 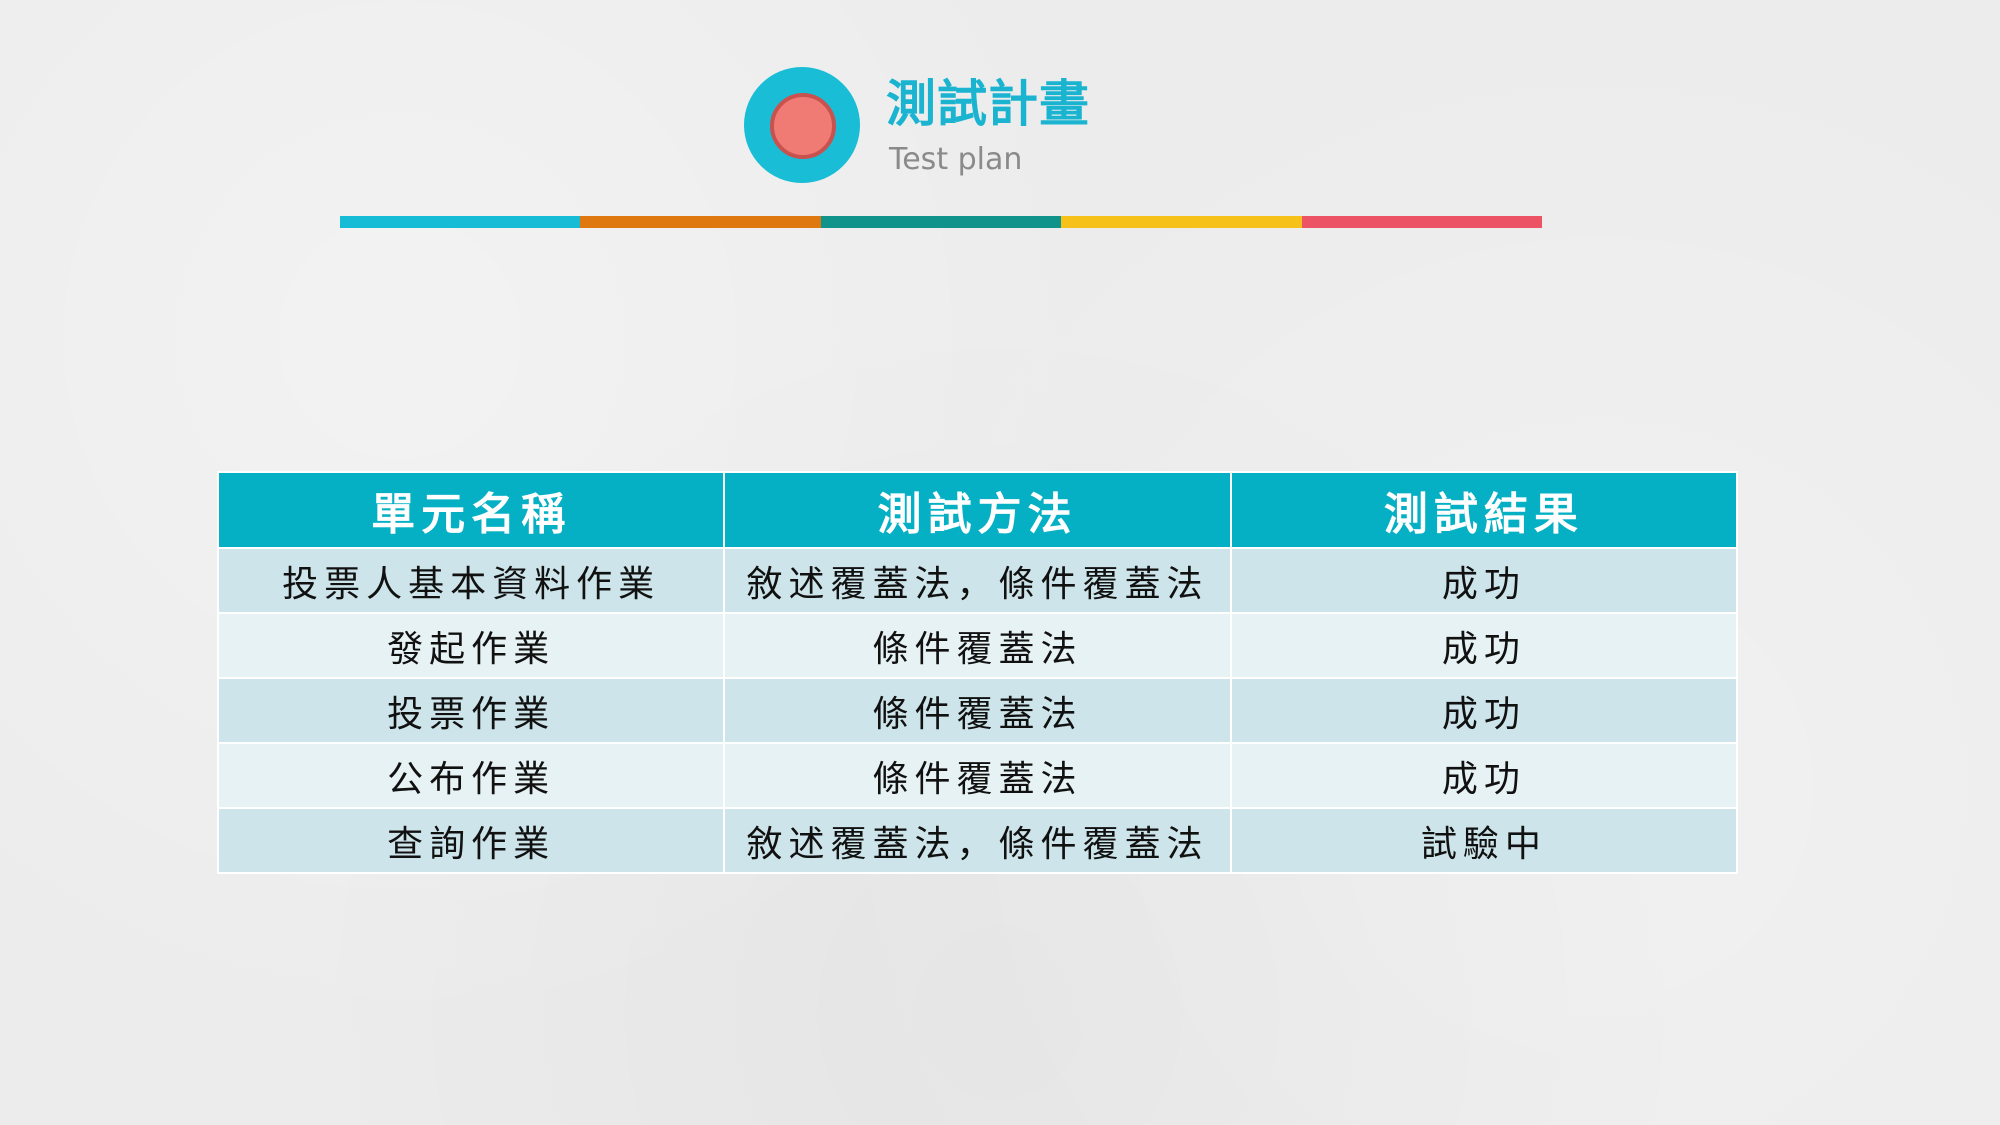 What do you see at coordinates (471, 580) in the screenshot?
I see `table-cell-unit-name: 投票人基本資料作業` at bounding box center [471, 580].